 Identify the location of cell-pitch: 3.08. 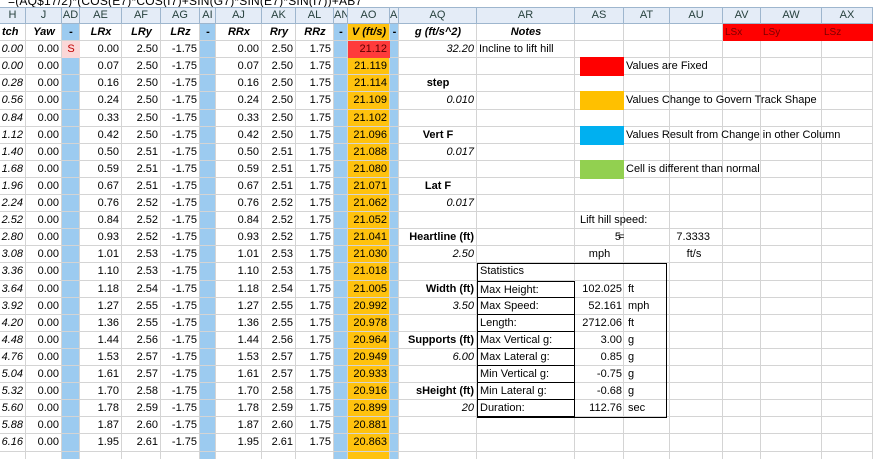
(13, 254).